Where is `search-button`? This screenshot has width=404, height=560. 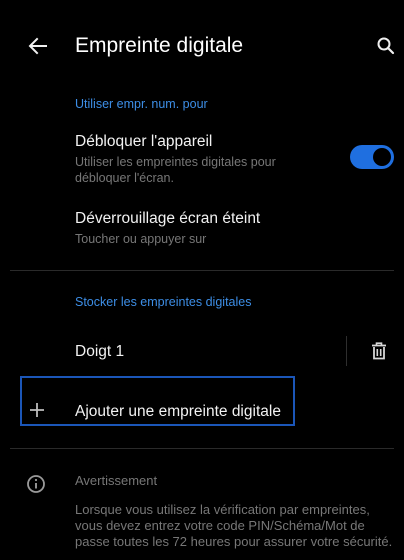
search-button is located at coordinates (386, 46).